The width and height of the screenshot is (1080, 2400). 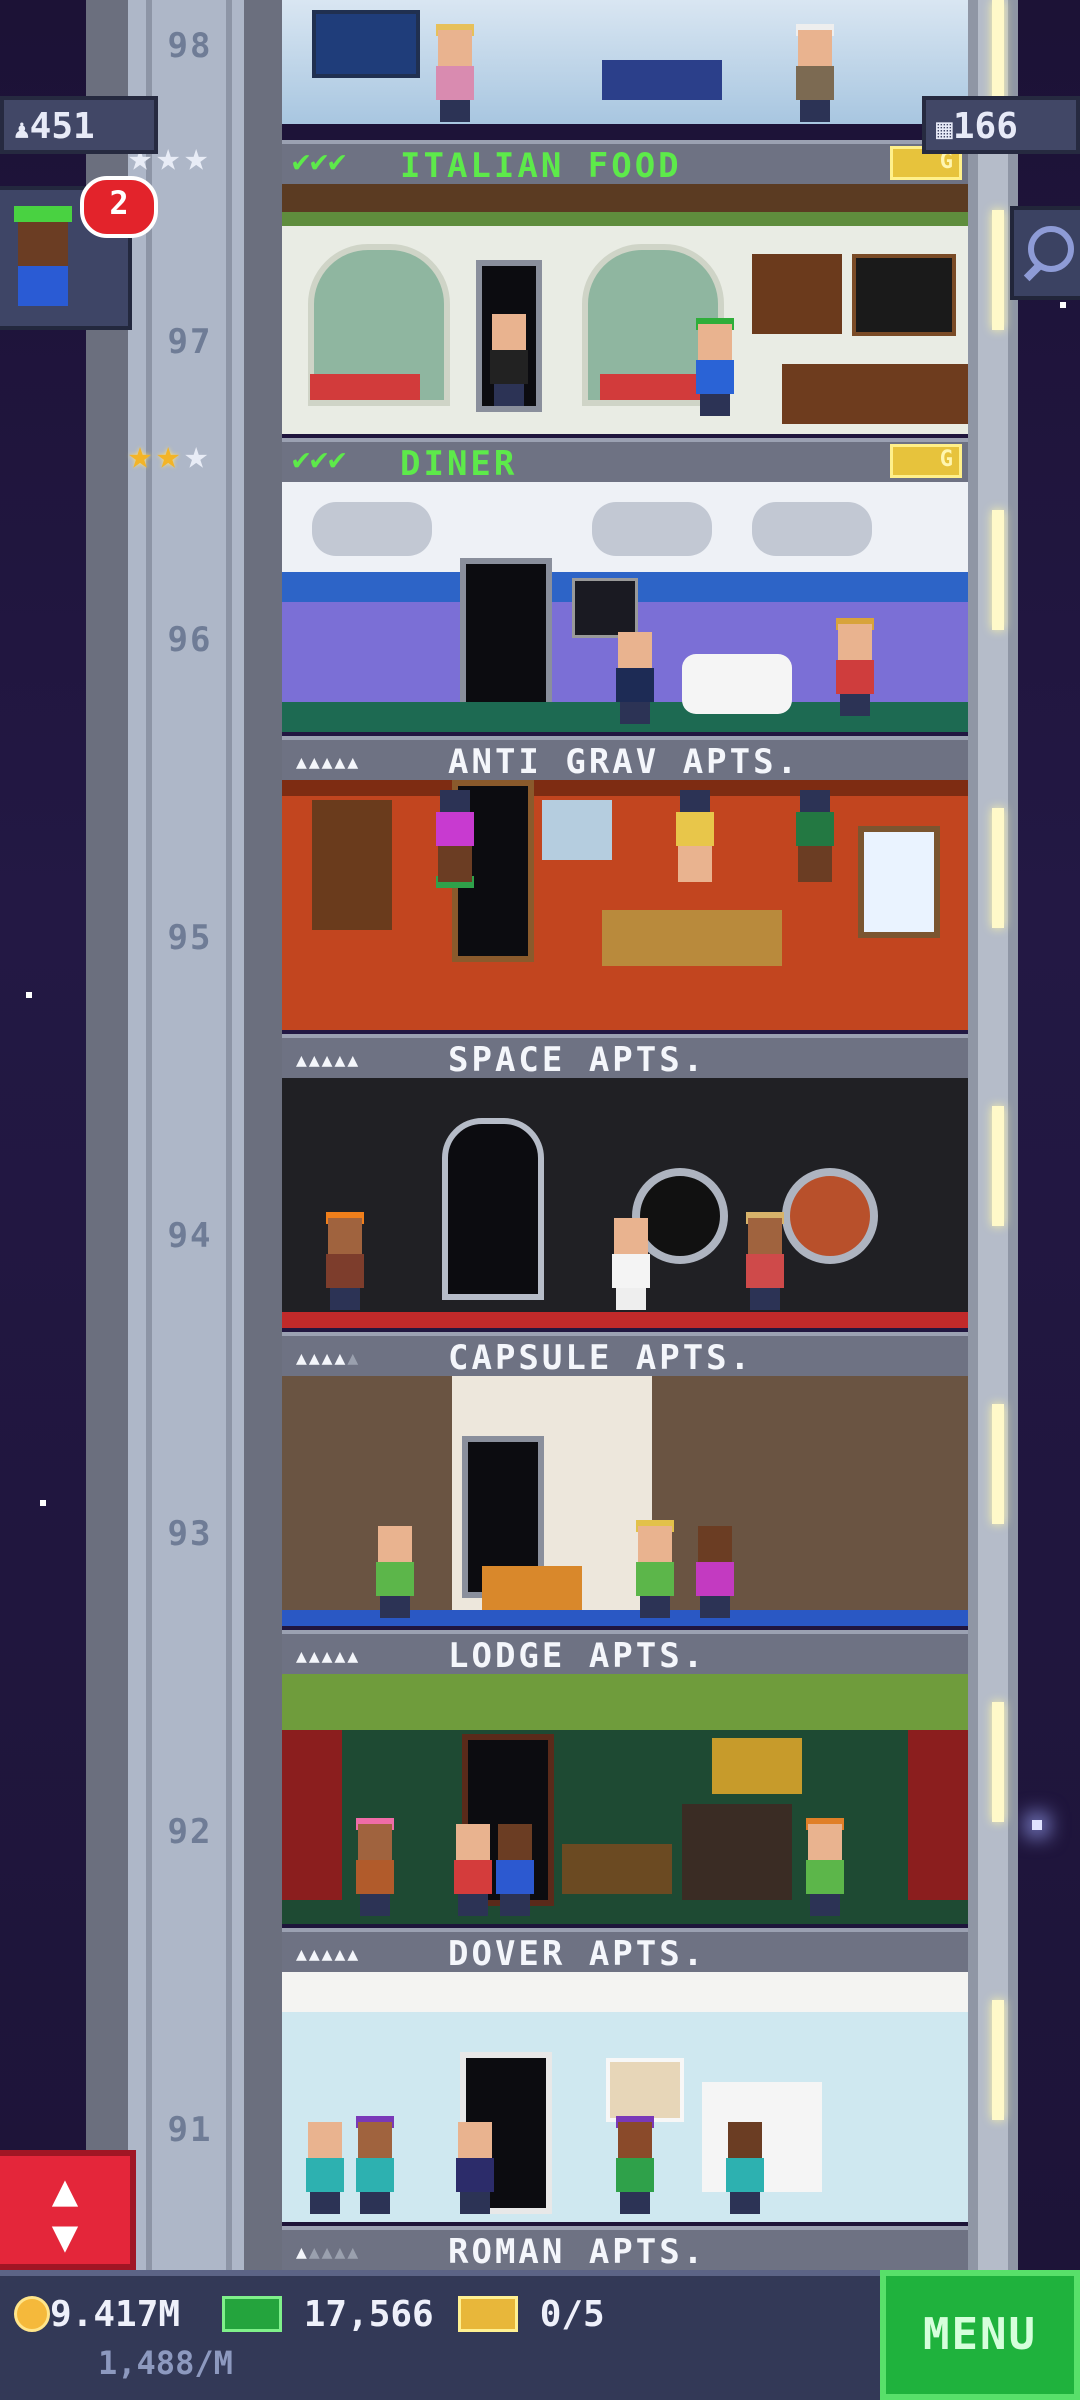 What do you see at coordinates (190, 2130) in the screenshot?
I see `floor-number: 91` at bounding box center [190, 2130].